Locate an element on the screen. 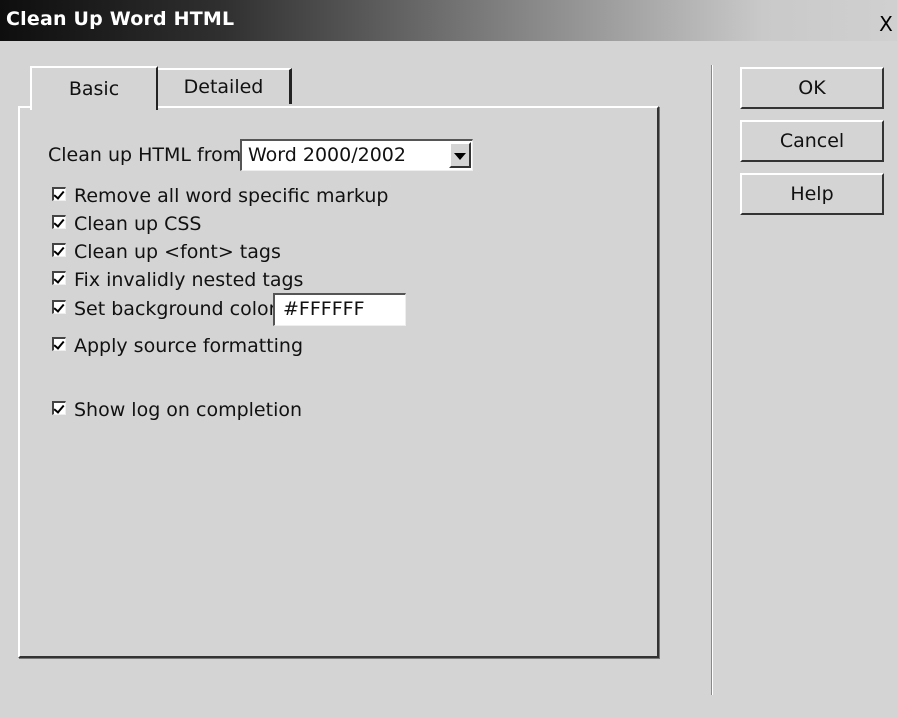 This screenshot has width=897, height=718. option-show-log: Show log on completion is located at coordinates (177, 410).